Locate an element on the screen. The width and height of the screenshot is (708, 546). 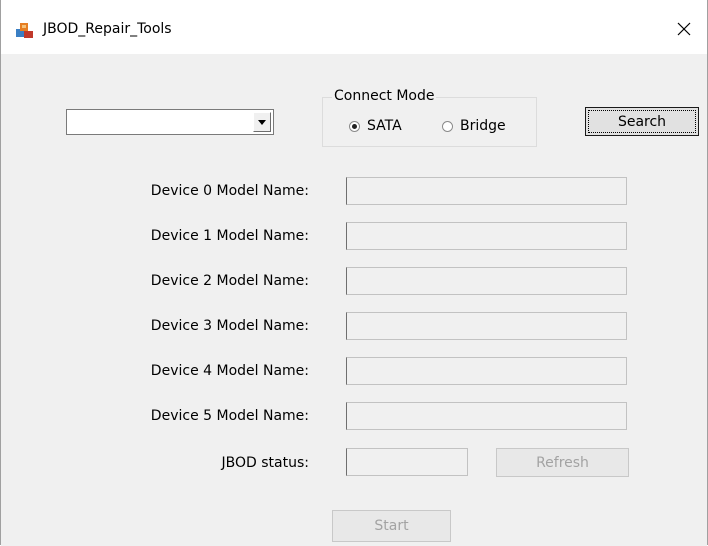
radio-sata-label: SATA is located at coordinates (384, 126).